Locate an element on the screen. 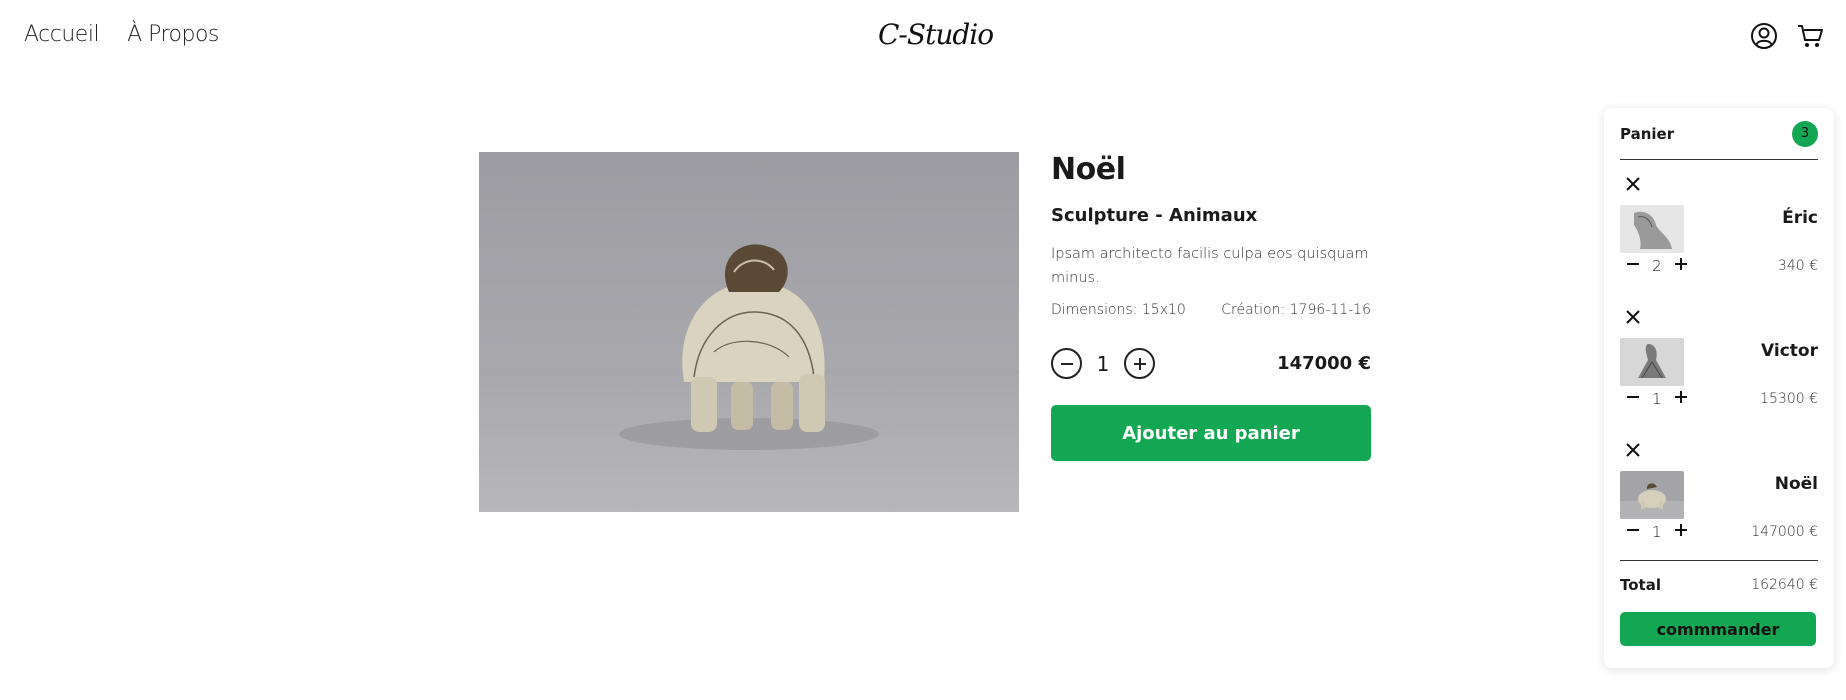 This screenshot has height=700, width=1846. cart-item: Noël 1 147000 € is located at coordinates (1719, 492).